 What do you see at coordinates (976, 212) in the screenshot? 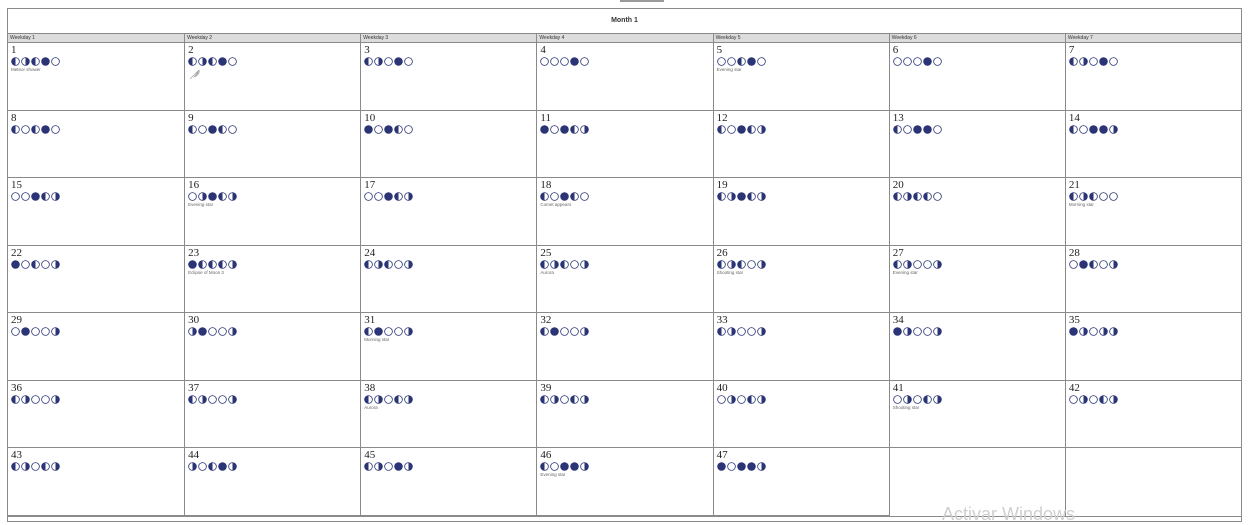
I see `day-cell: 20` at bounding box center [976, 212].